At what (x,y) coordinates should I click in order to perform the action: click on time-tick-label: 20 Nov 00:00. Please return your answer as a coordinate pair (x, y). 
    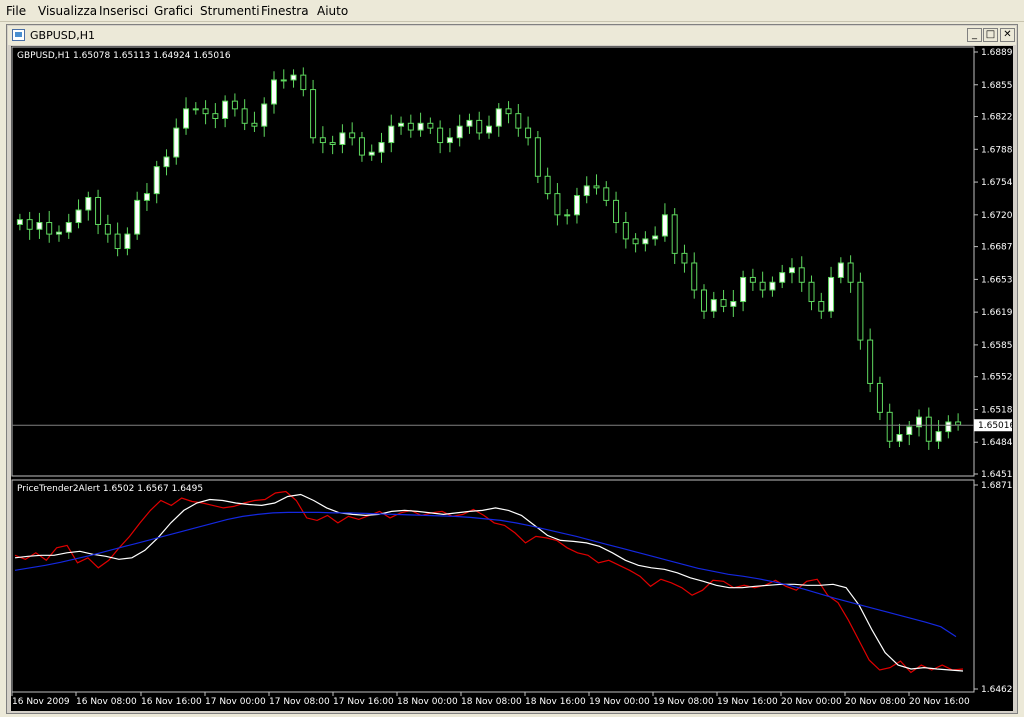
    Looking at the image, I should click on (811, 702).